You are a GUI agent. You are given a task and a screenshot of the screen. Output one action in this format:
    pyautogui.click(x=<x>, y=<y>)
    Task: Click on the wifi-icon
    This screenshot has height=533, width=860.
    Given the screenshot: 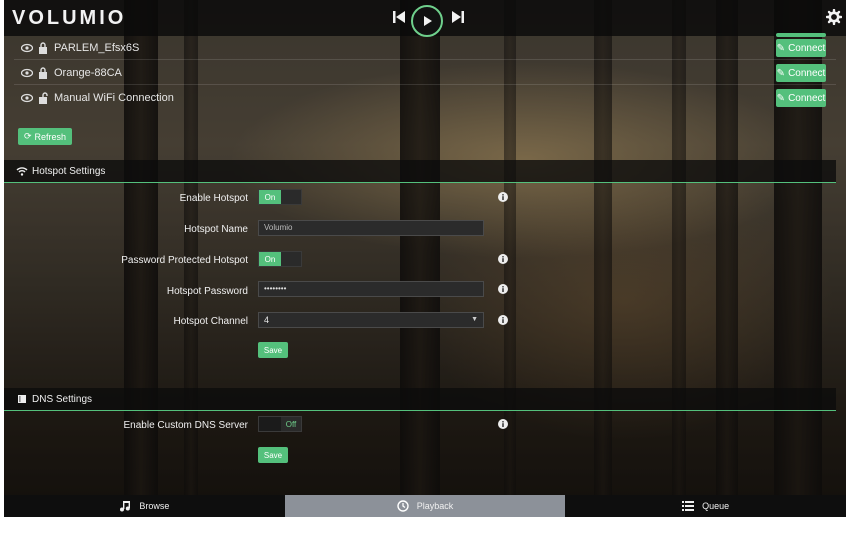 What is the action you would take?
    pyautogui.click(x=22, y=171)
    